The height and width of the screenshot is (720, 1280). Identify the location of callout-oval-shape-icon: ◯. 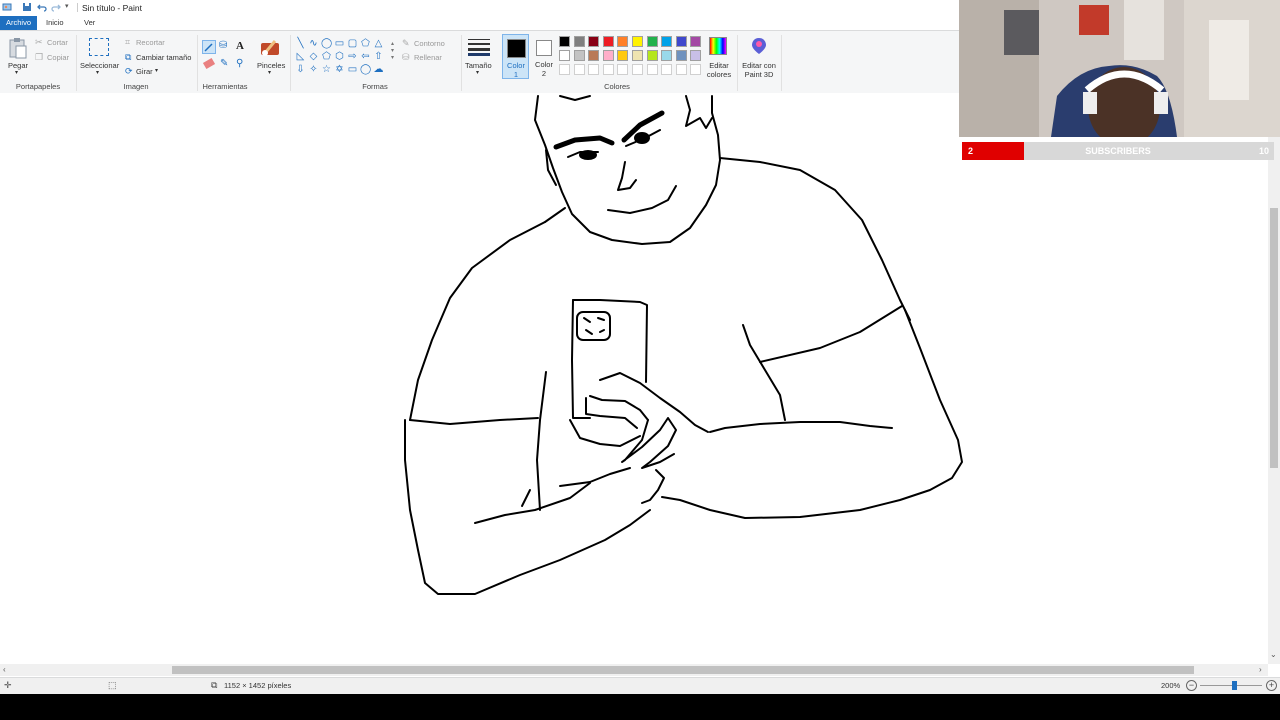
(365, 69).